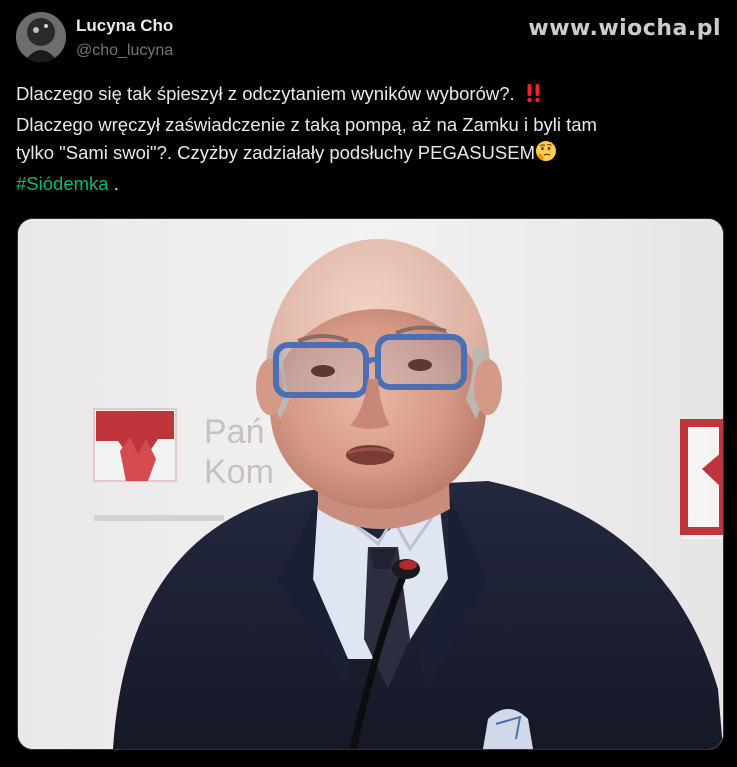 This screenshot has height=767, width=737. Describe the element at coordinates (116, 183) in the screenshot. I see `tweet-trailing-period: .` at that location.